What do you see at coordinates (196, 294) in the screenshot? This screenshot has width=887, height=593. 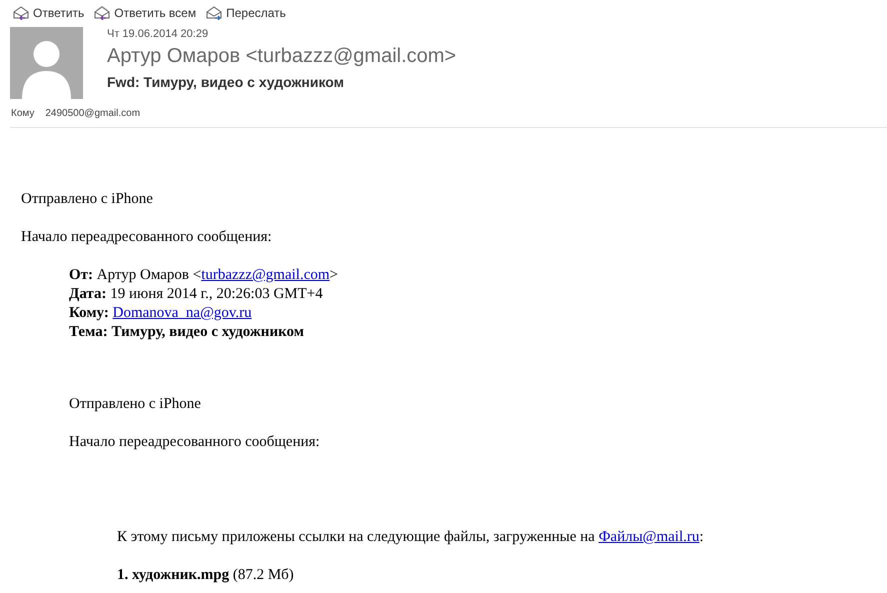 I see `header-line: Дата: 19 июня 2014 г., 20:26:03 GMT+4` at bounding box center [196, 294].